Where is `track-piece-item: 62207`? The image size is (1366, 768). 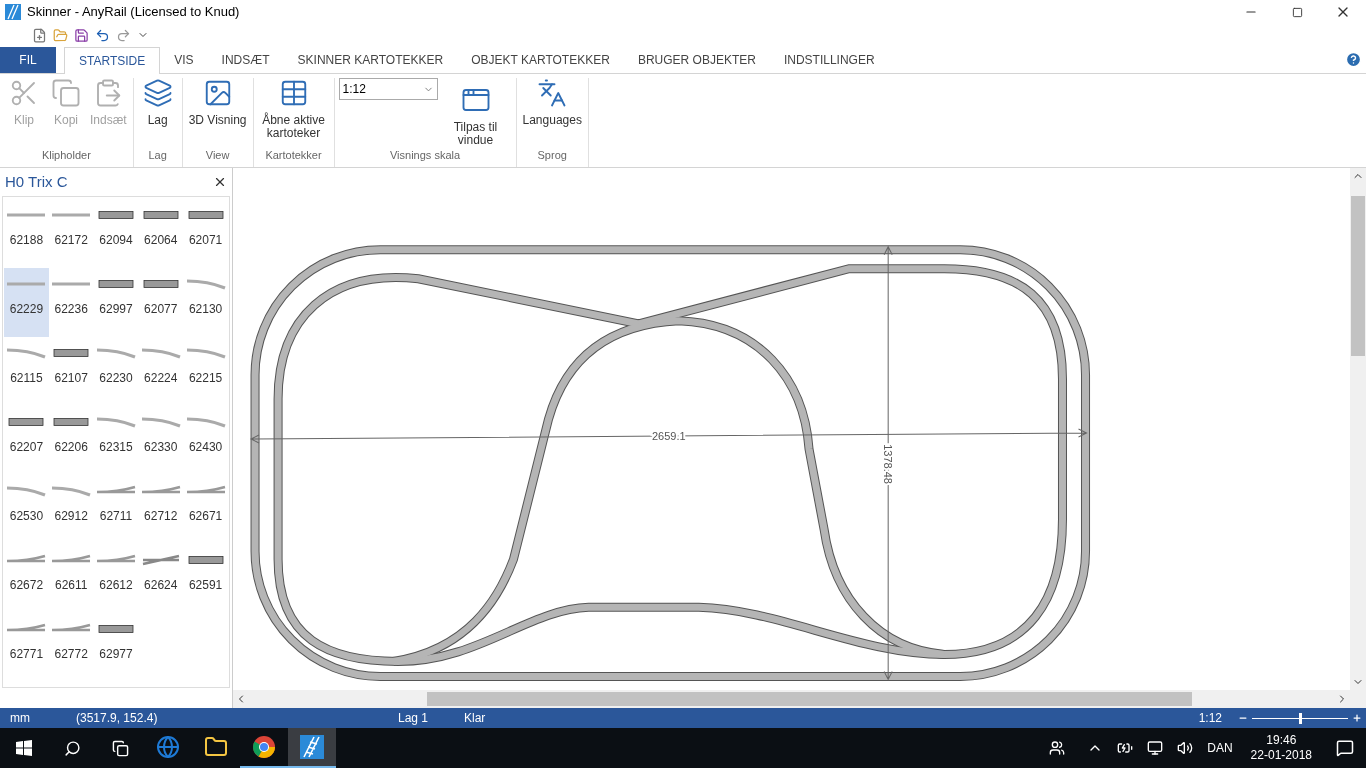
track-piece-item: 62207 is located at coordinates (26, 440).